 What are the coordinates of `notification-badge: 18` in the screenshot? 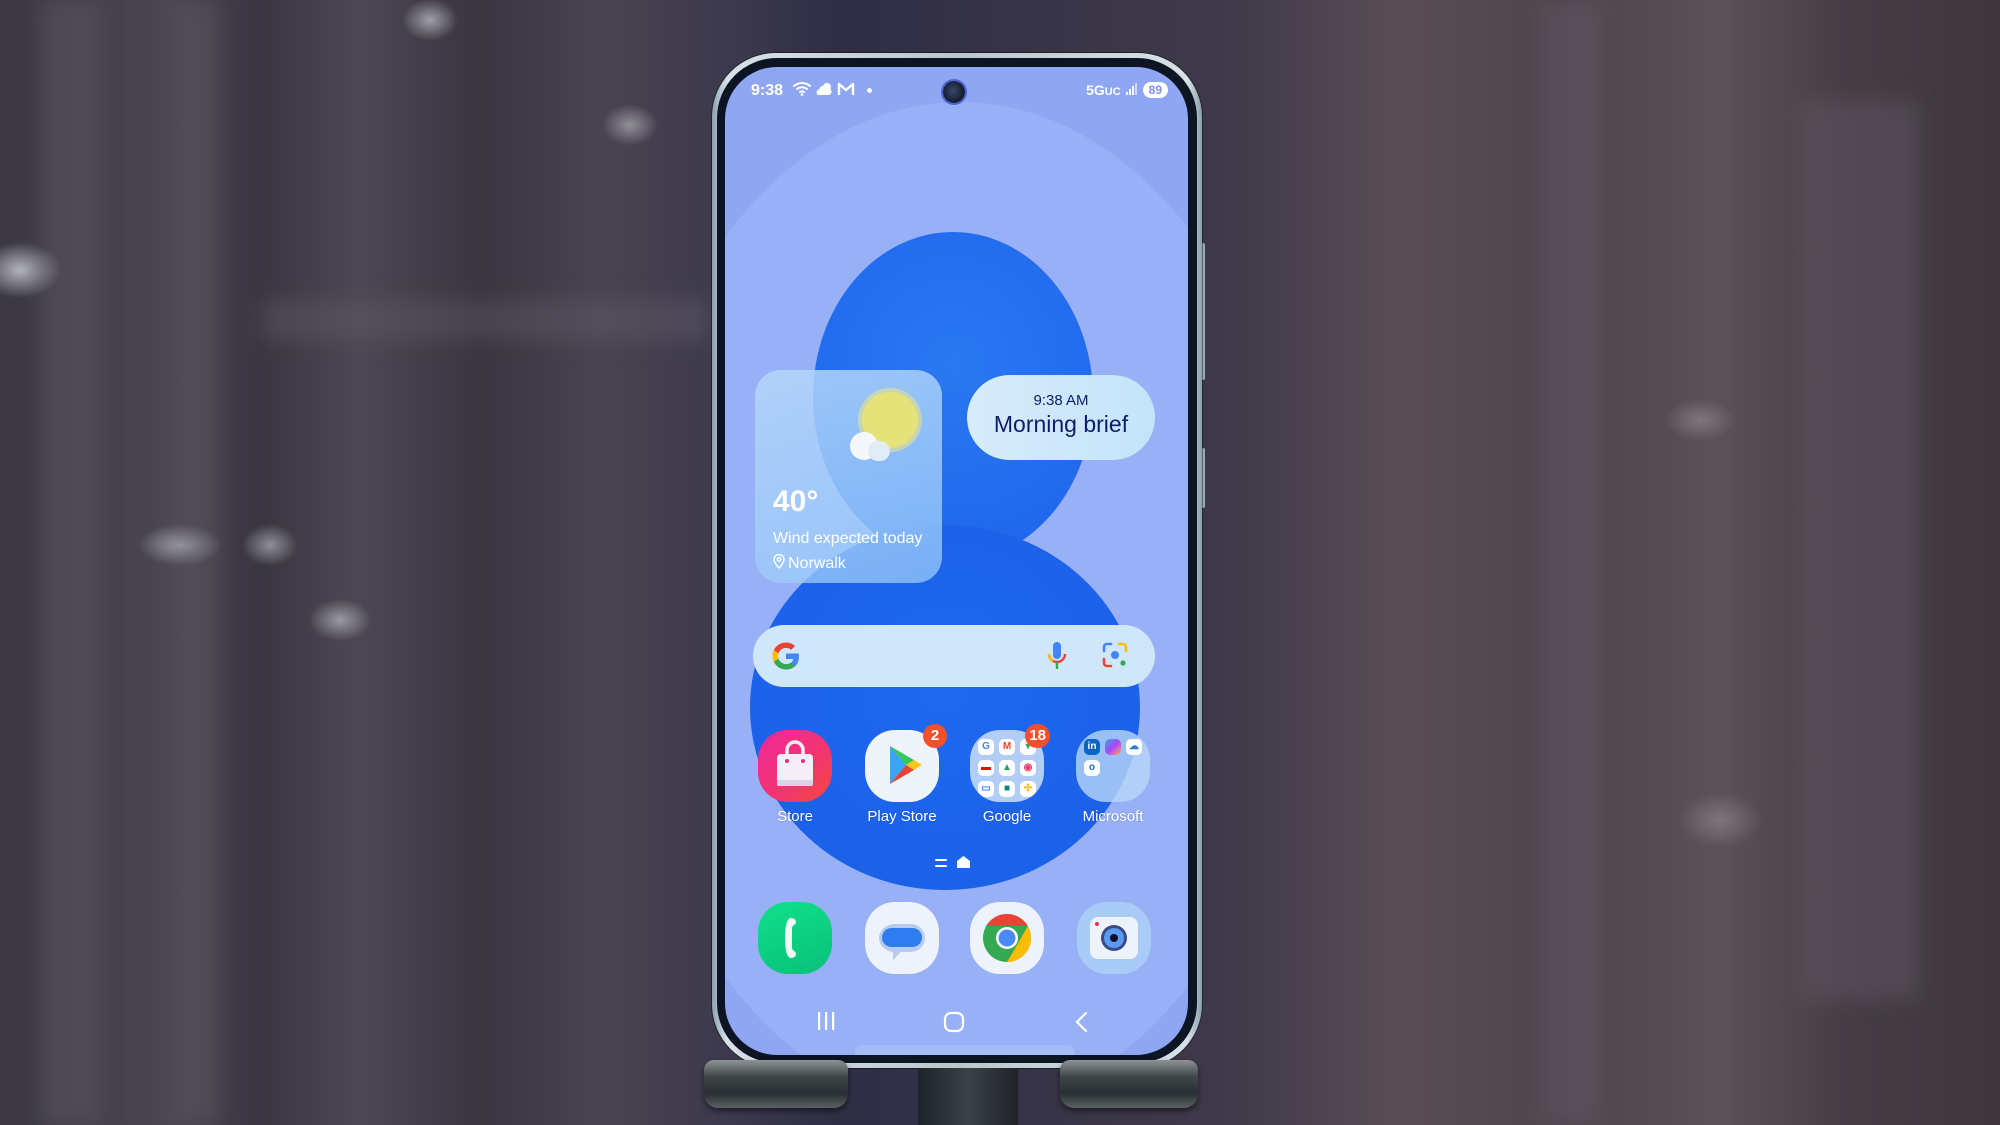 It's located at (1037, 736).